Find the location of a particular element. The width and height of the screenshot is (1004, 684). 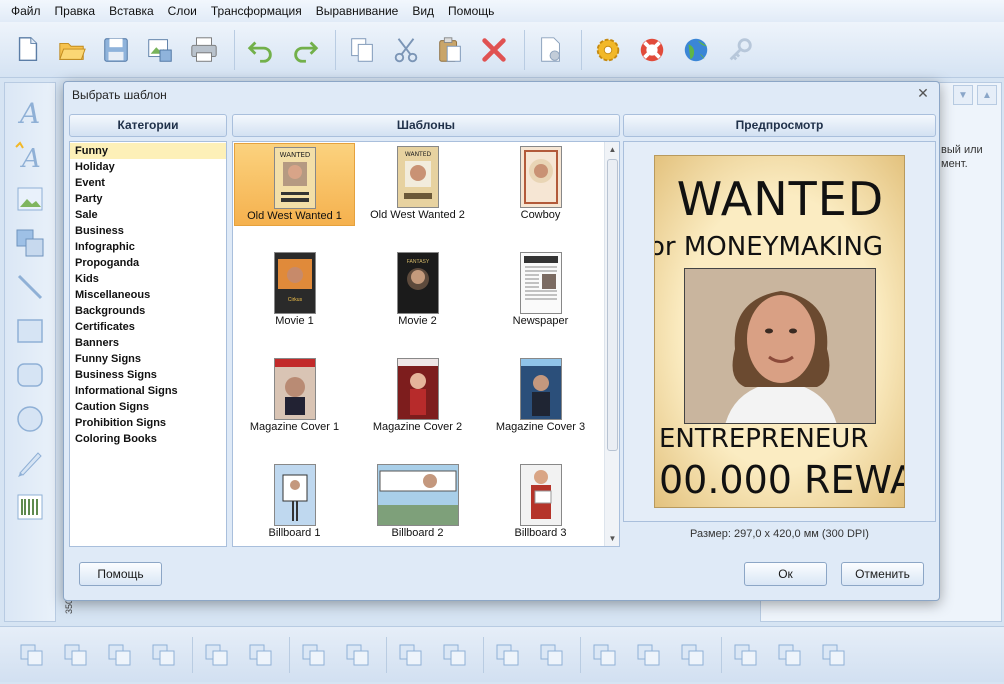

arrange-button-send-backward is located at coordinates (164, 655).